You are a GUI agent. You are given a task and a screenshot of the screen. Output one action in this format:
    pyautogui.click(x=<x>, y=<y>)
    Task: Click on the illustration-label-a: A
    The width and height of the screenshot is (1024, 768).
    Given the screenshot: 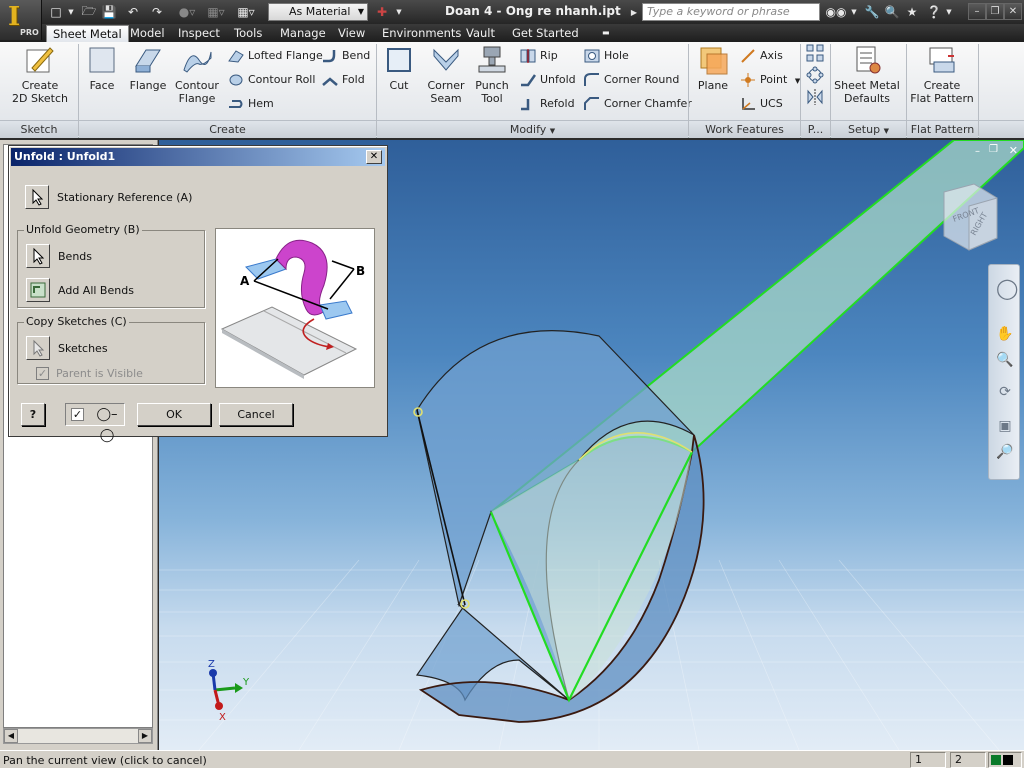 What is the action you would take?
    pyautogui.click(x=245, y=281)
    